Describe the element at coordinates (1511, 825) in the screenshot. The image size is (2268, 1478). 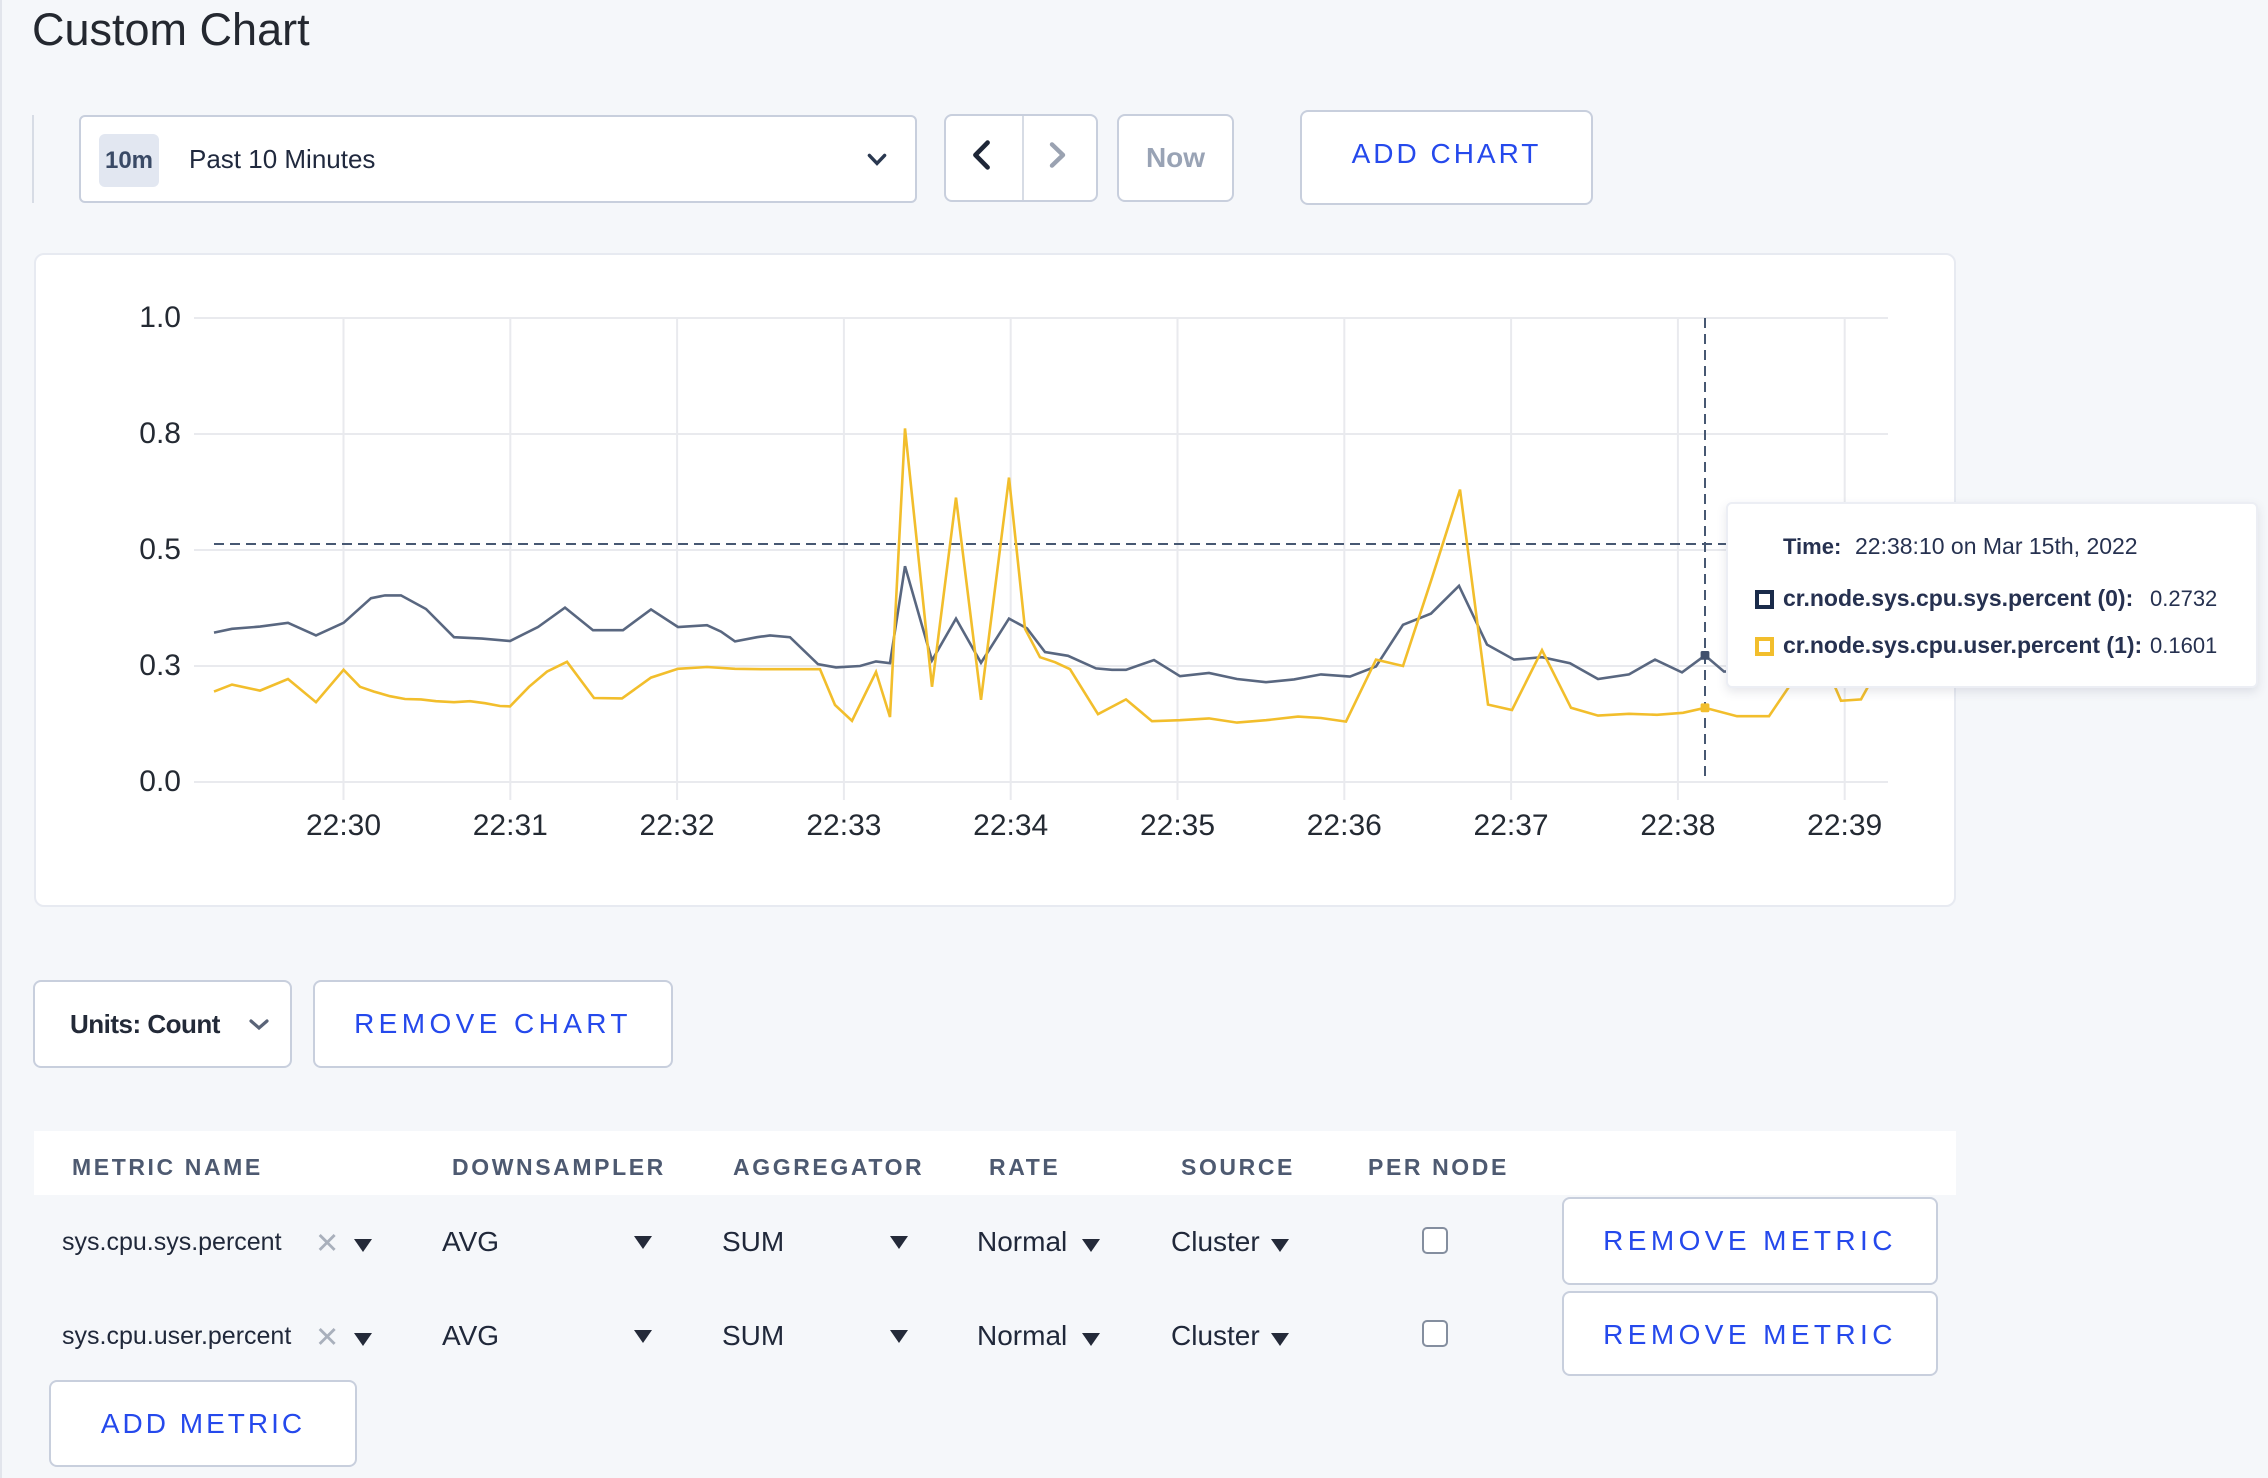
I see `svg-text: 22:37` at that location.